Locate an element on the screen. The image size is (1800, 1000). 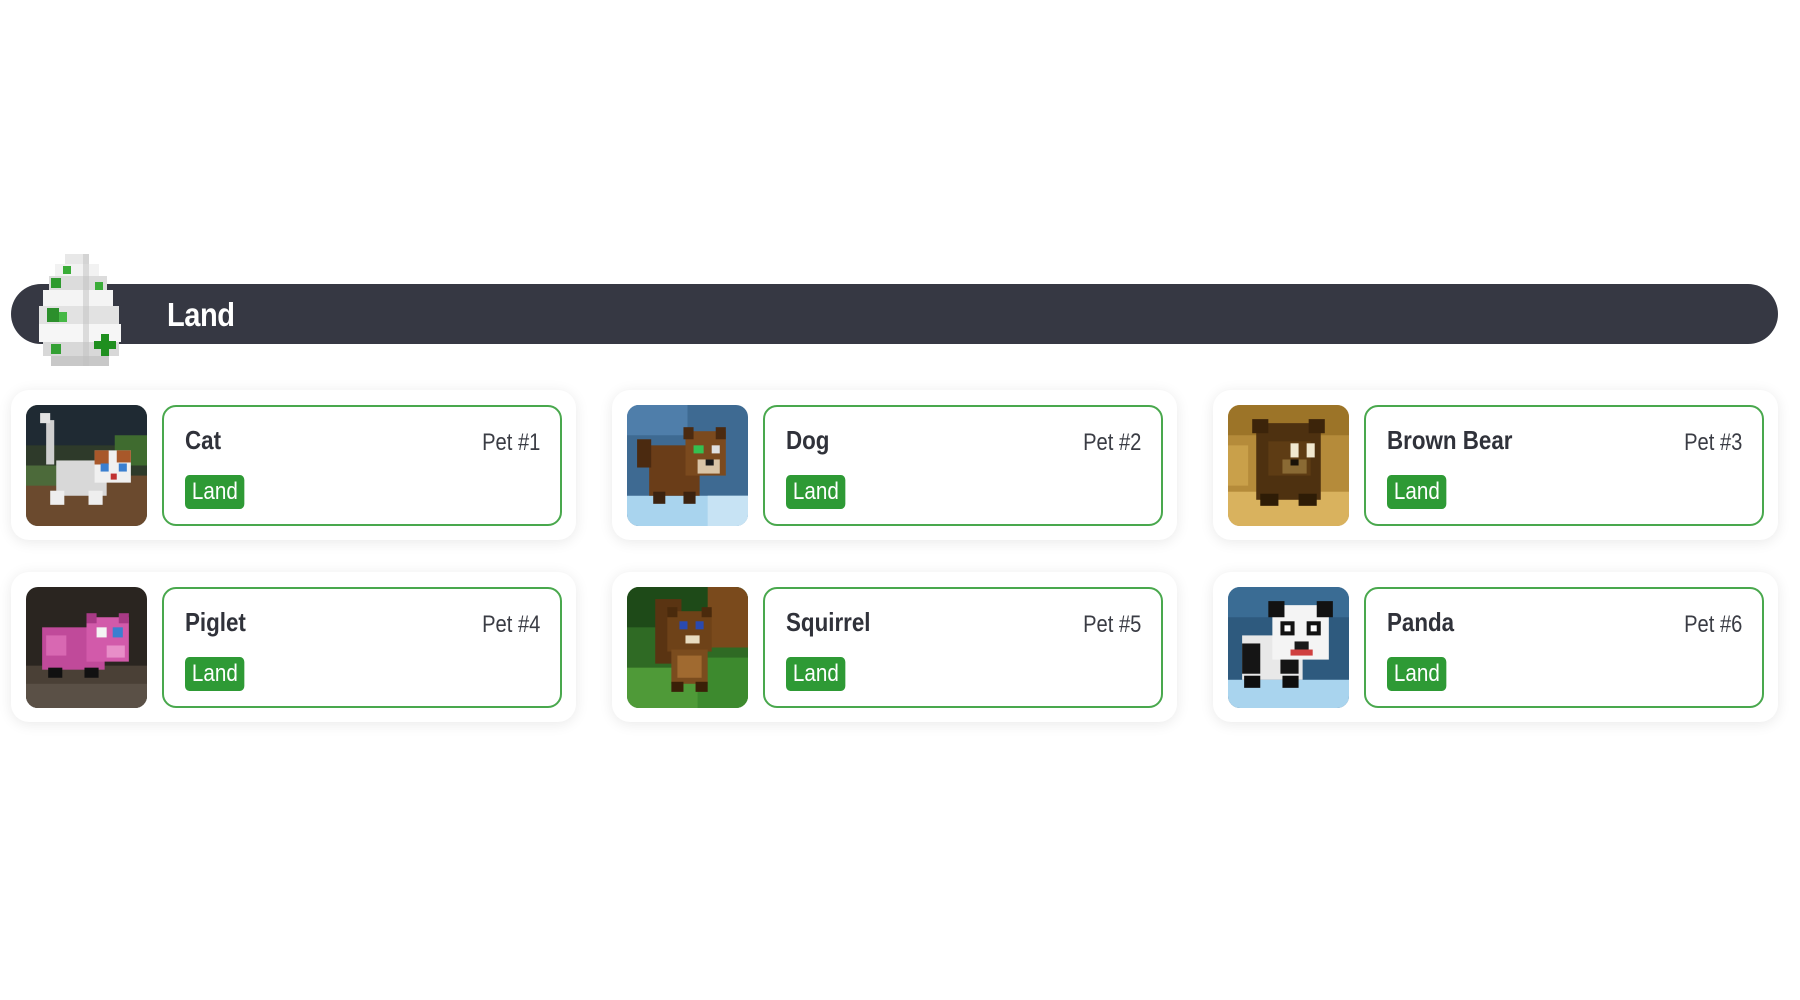
panda-image is located at coordinates (1288, 647).